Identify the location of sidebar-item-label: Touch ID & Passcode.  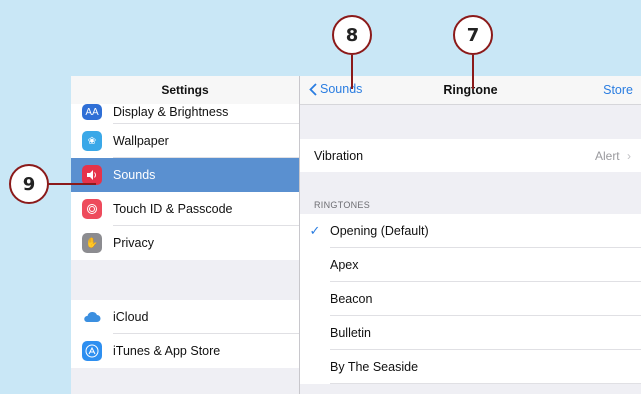
(173, 209).